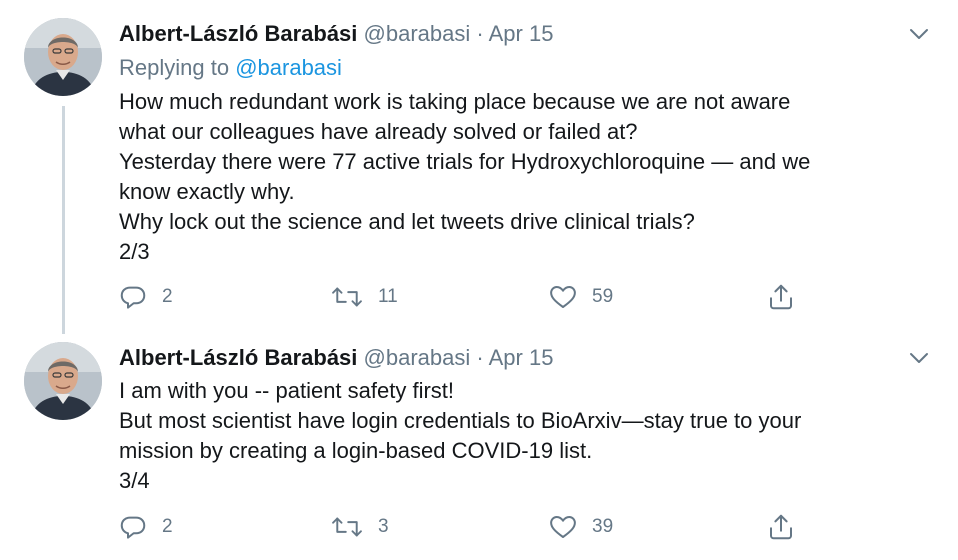 This screenshot has width=958, height=560. What do you see at coordinates (603, 296) in the screenshot?
I see `like-count: 59` at bounding box center [603, 296].